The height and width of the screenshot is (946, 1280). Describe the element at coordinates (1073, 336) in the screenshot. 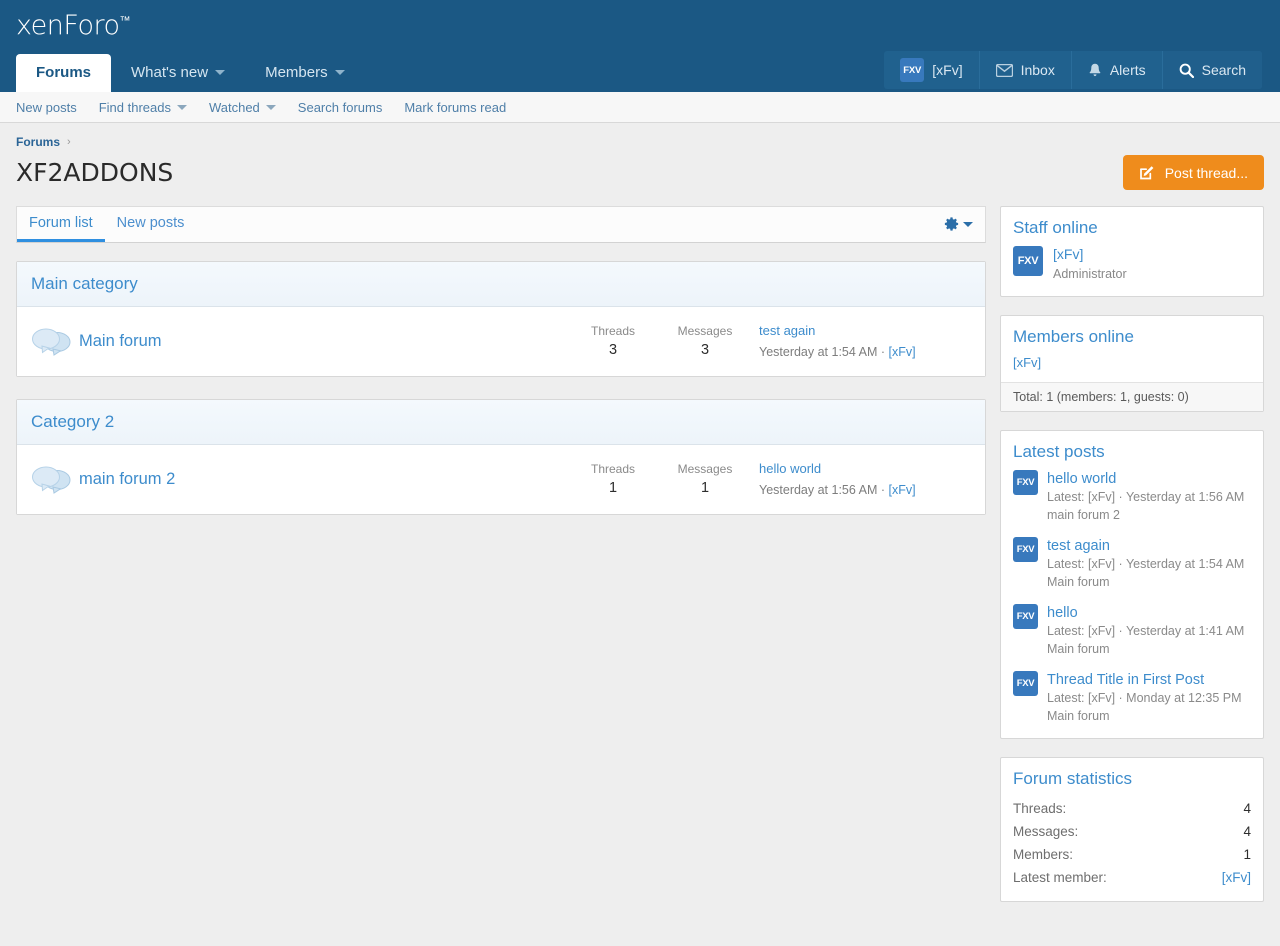

I see `members-online-title: Members online` at that location.